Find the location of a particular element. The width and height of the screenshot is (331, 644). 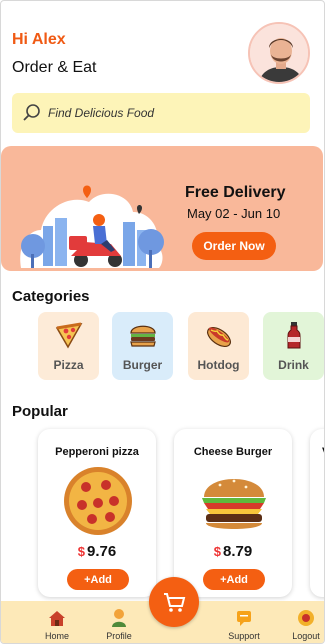

nav-label: Home is located at coordinates (56, 636).